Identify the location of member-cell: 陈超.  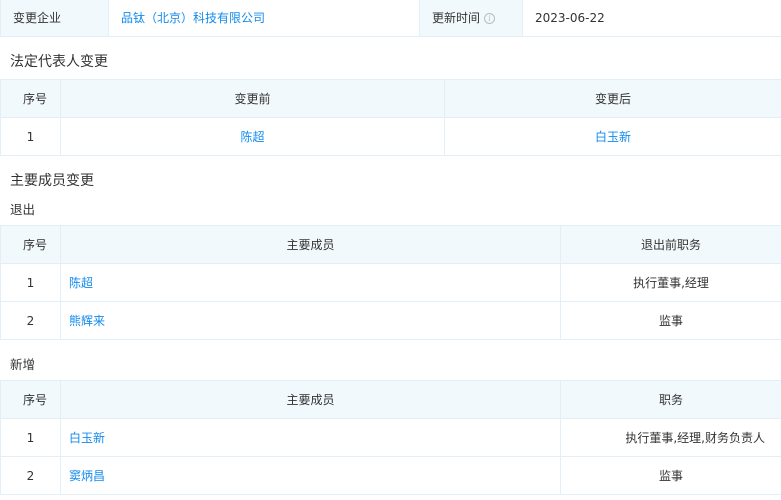
(310, 282).